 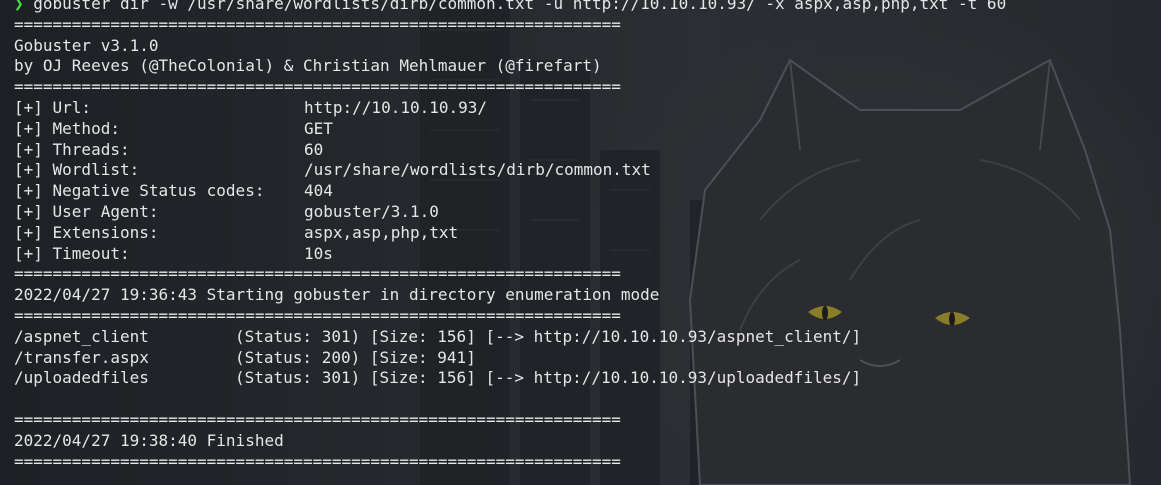 What do you see at coordinates (510, 191) in the screenshot?
I see `config-row-negative-status: [+] Negative Status codes: 404` at bounding box center [510, 191].